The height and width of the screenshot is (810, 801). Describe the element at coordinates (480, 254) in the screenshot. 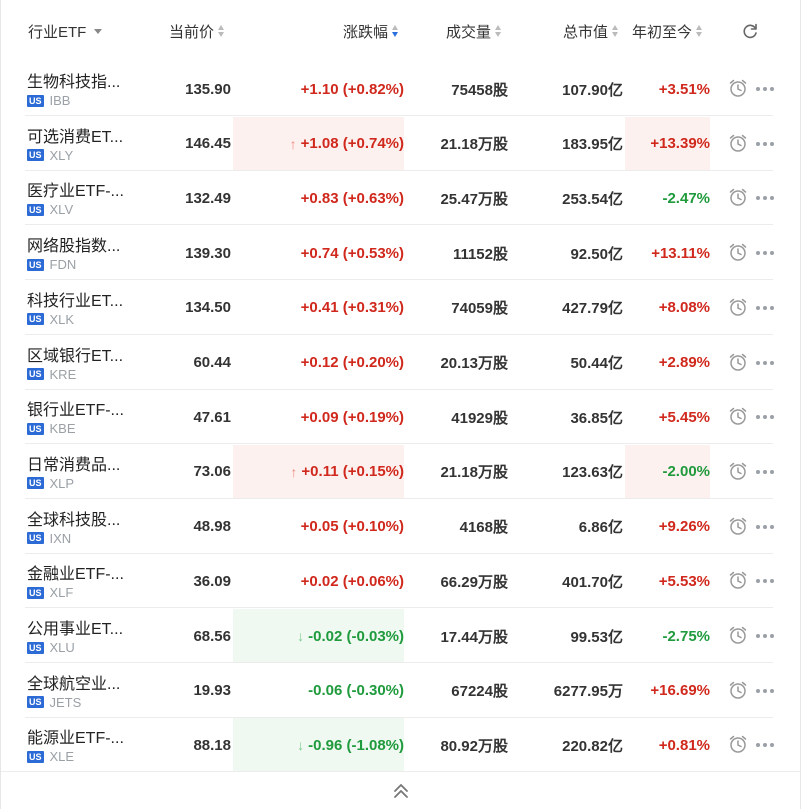

I see `volume-value: 11152股` at that location.